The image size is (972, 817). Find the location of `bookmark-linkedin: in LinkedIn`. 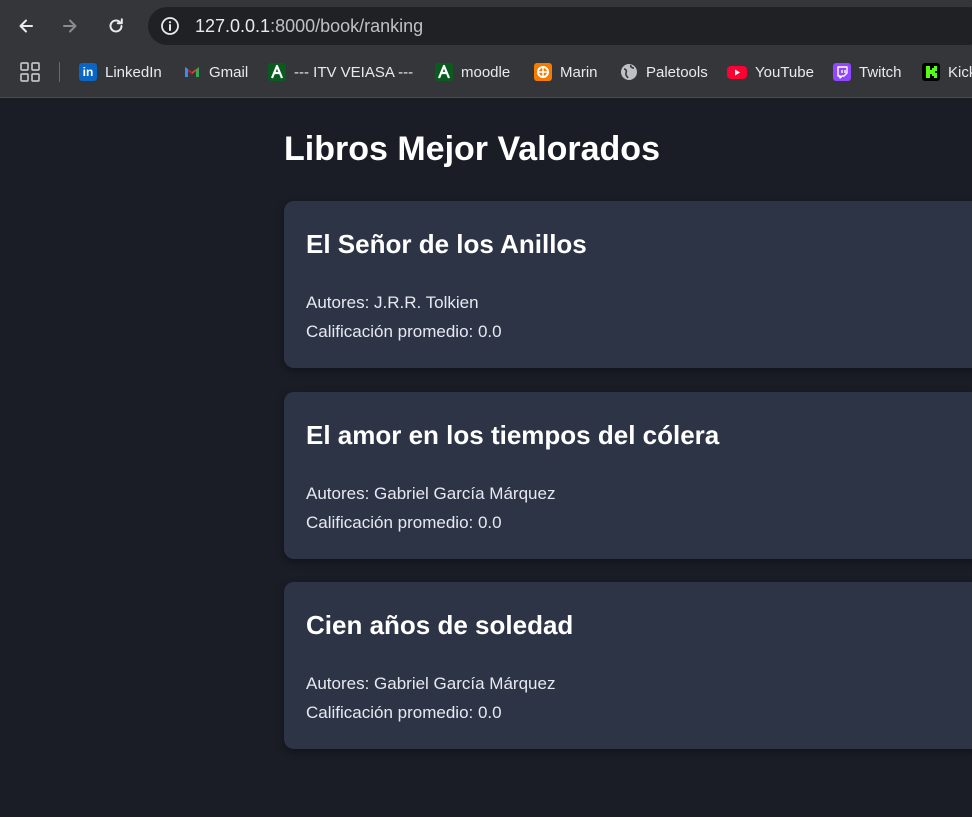

bookmark-linkedin: in LinkedIn is located at coordinates (120, 72).